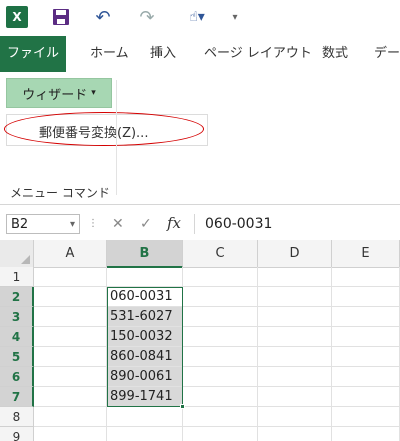 Image resolution: width=400 pixels, height=441 pixels. What do you see at coordinates (33, 54) in the screenshot?
I see `tab-file: ファイル` at bounding box center [33, 54].